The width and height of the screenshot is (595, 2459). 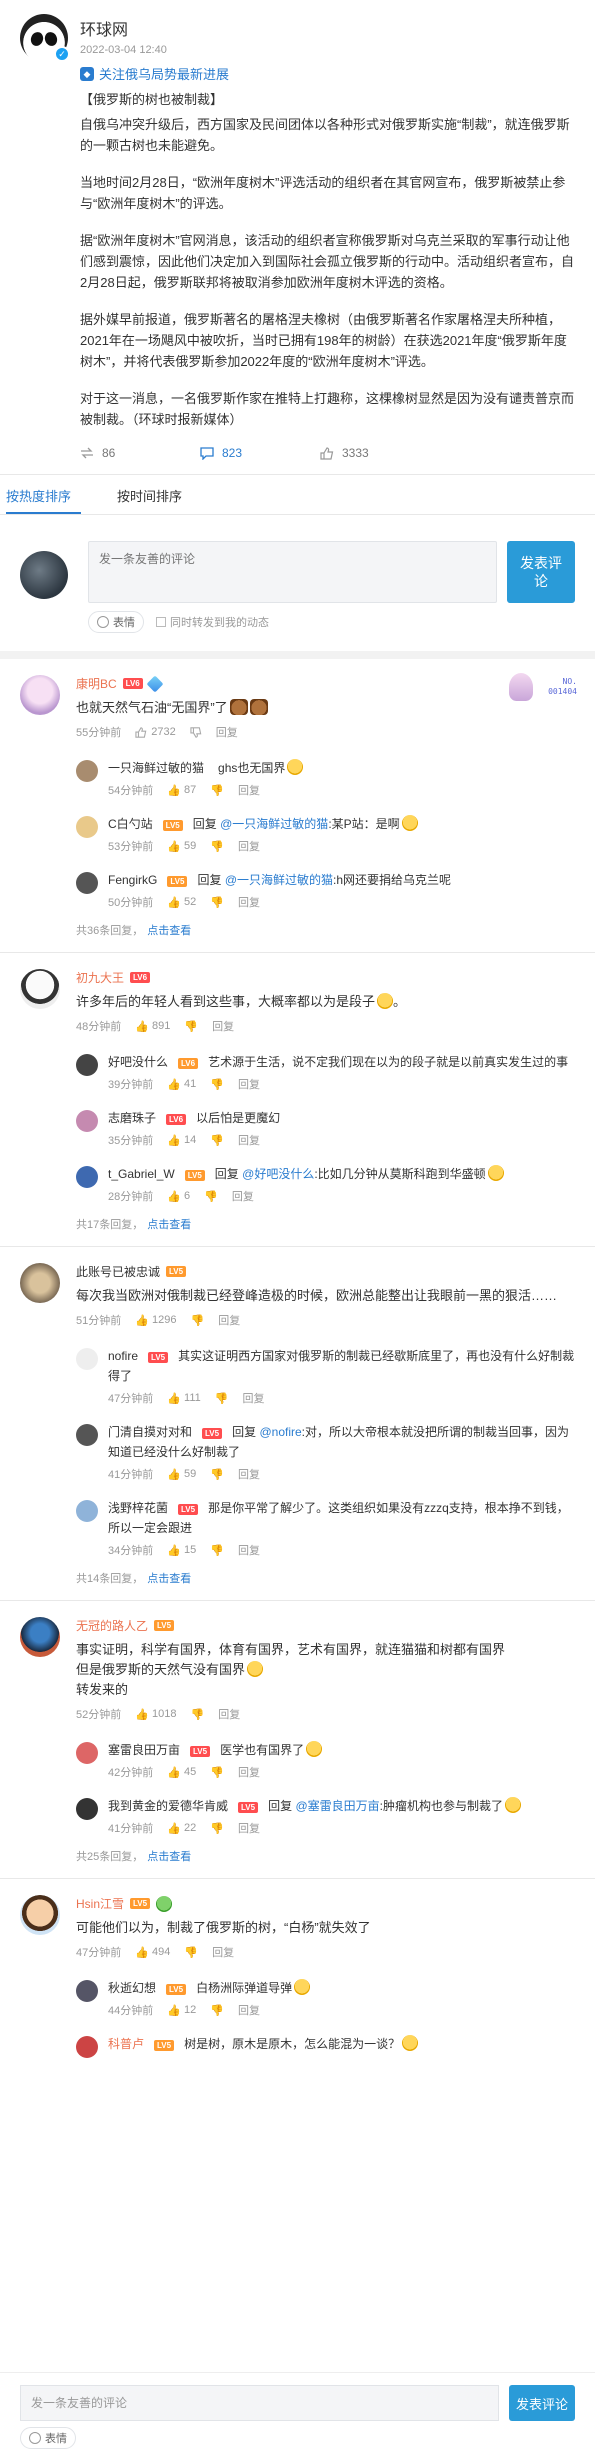 I want to click on repost-button: 86, so click(x=140, y=453).